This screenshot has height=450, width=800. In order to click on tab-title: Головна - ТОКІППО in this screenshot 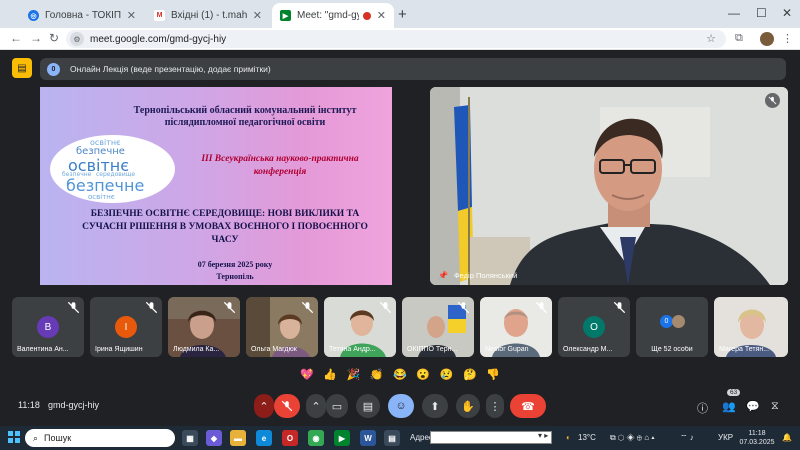, I will do `click(83, 15)`.